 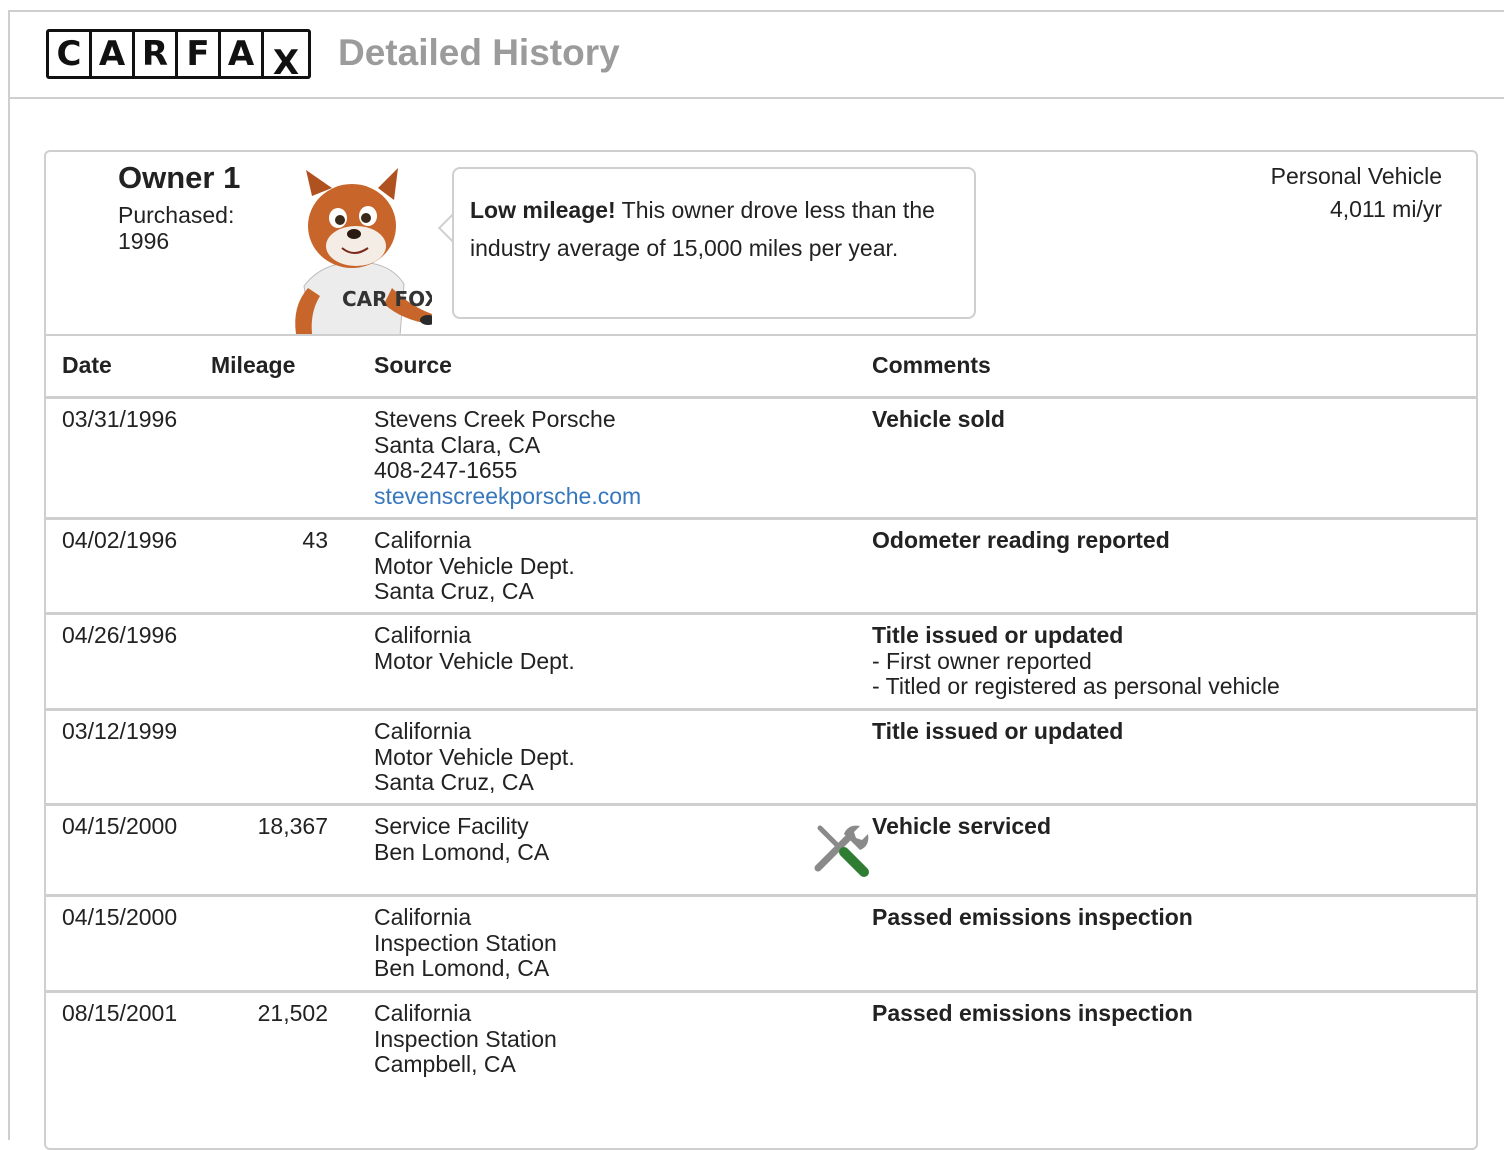 What do you see at coordinates (120, 419) in the screenshot?
I see `row-date: 03/31/1996` at bounding box center [120, 419].